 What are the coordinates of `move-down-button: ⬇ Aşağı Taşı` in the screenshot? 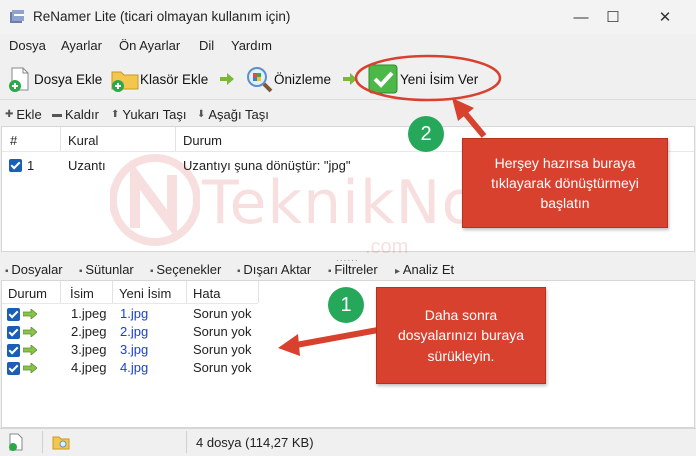 It's located at (233, 114).